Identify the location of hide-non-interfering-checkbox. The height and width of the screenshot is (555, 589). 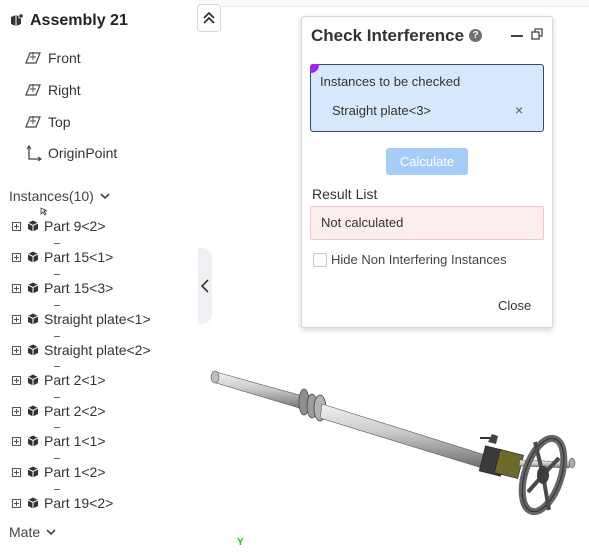
(320, 260).